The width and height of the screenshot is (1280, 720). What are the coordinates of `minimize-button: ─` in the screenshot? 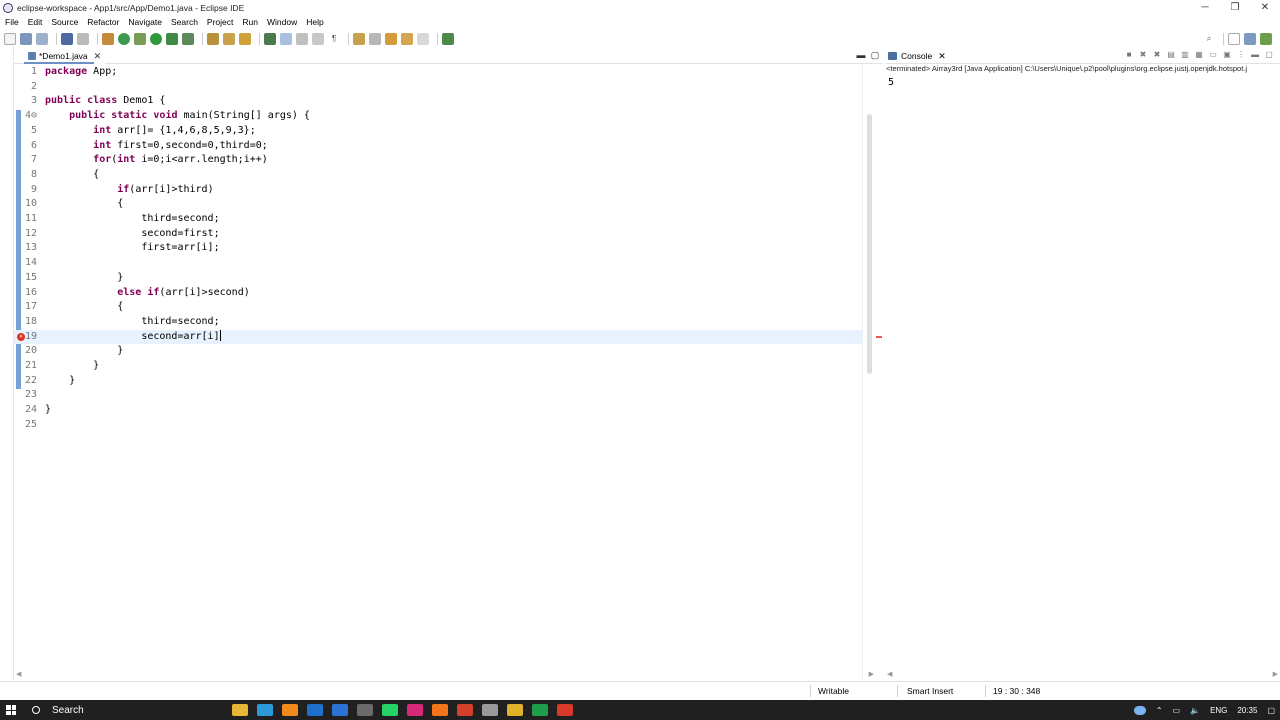 It's located at (1205, 7).